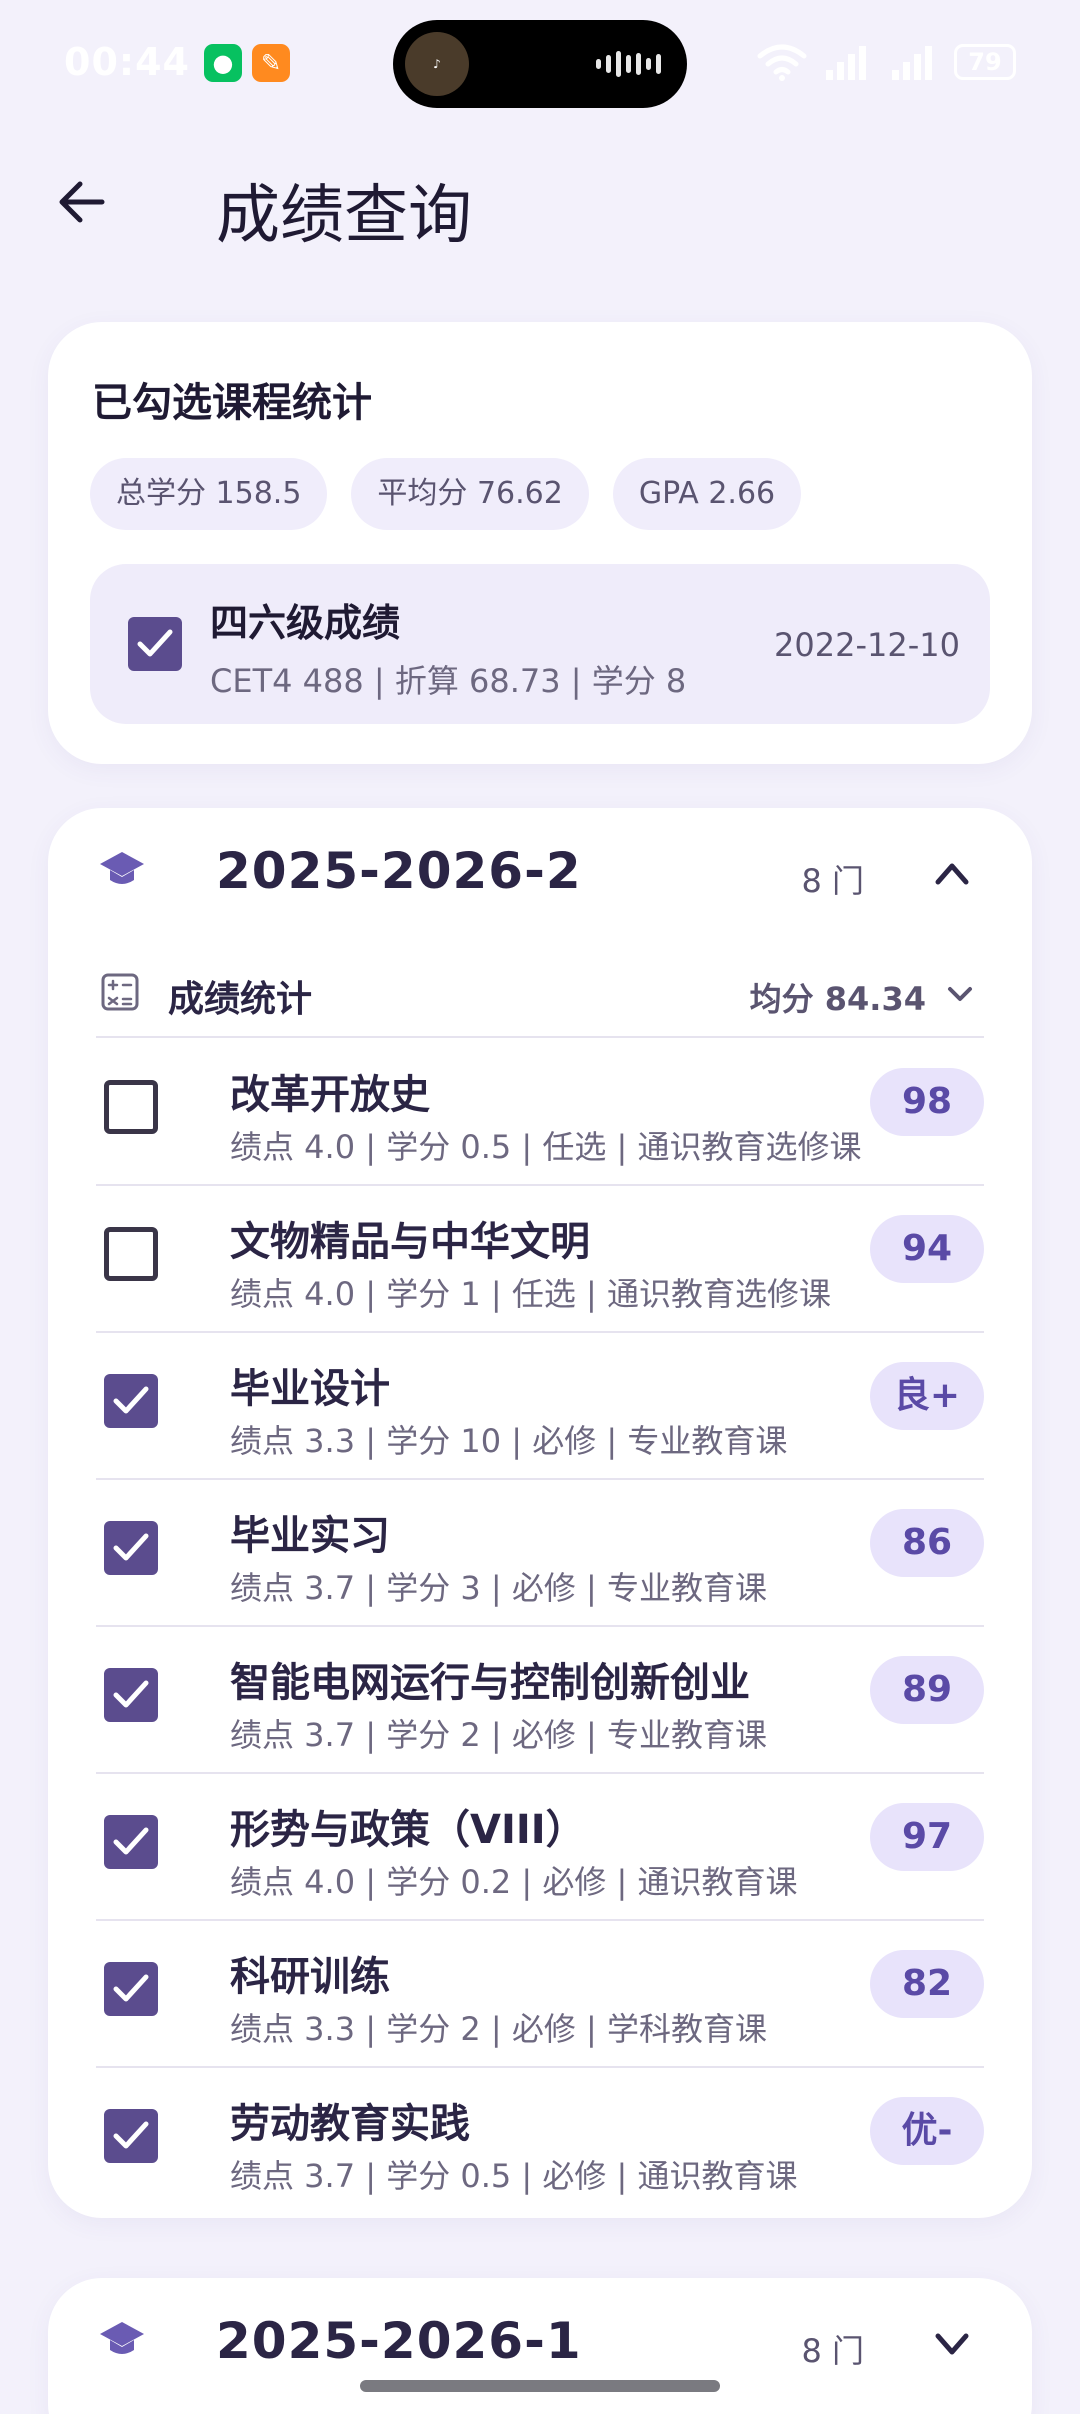  Describe the element at coordinates (470, 494) in the screenshot. I see `average-score-chip: 平均分 76.62` at that location.